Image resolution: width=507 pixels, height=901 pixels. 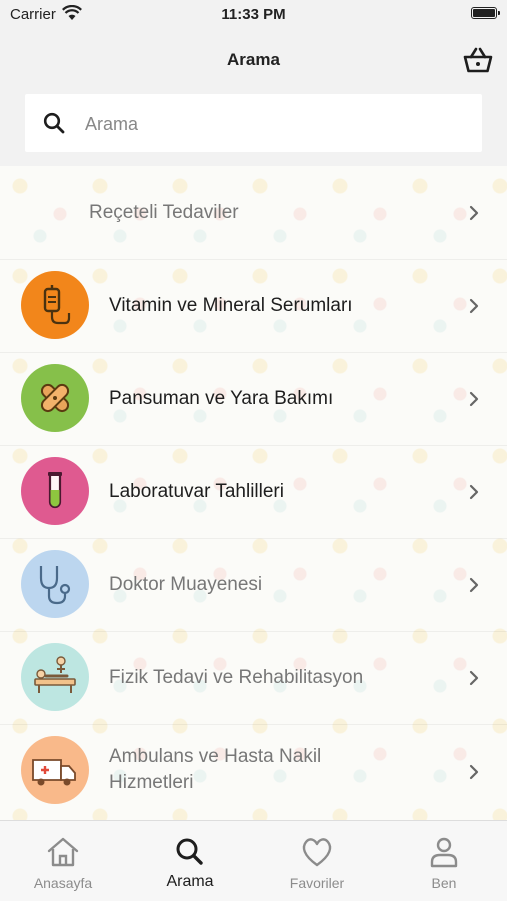 I want to click on bandage-icon, so click(x=55, y=398).